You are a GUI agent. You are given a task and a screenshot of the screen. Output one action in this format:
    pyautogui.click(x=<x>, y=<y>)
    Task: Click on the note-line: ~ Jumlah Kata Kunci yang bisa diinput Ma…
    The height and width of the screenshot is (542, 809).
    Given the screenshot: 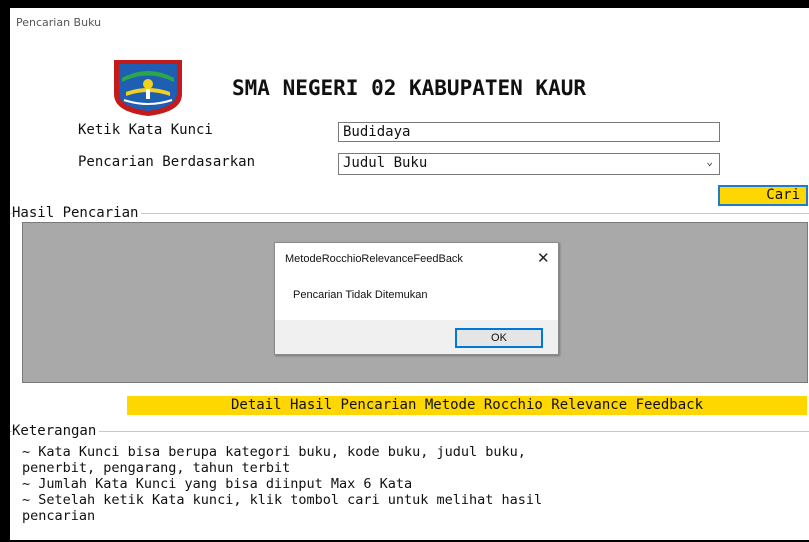 What is the action you would take?
    pyautogui.click(x=217, y=484)
    